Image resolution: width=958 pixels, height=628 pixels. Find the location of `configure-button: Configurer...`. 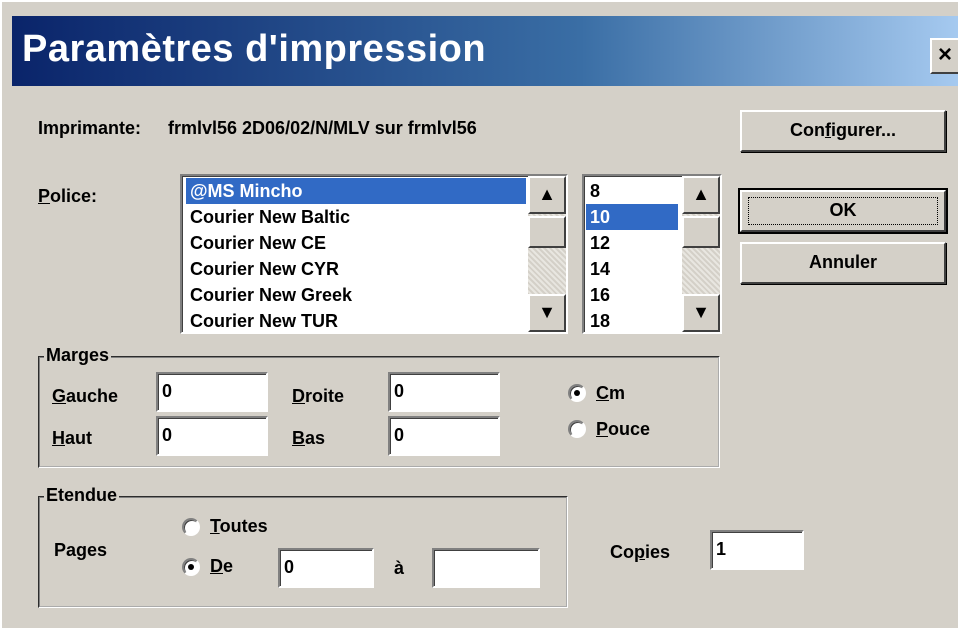

configure-button: Configurer... is located at coordinates (843, 131).